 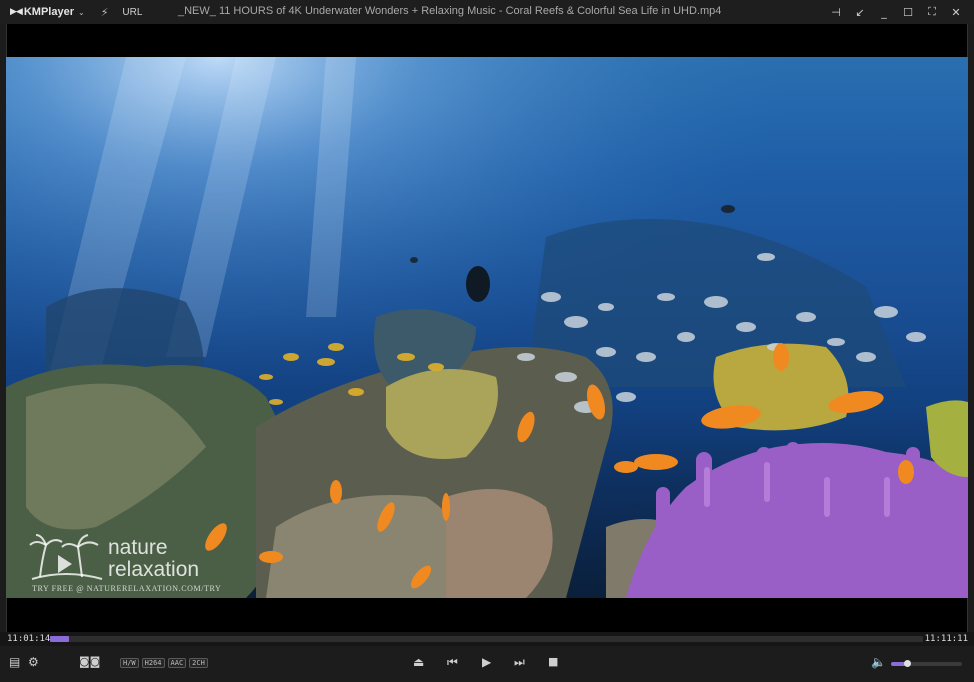 I want to click on window-controls: ⊣ ↙ _ ☐ ⛶ ✕, so click(x=896, y=12).